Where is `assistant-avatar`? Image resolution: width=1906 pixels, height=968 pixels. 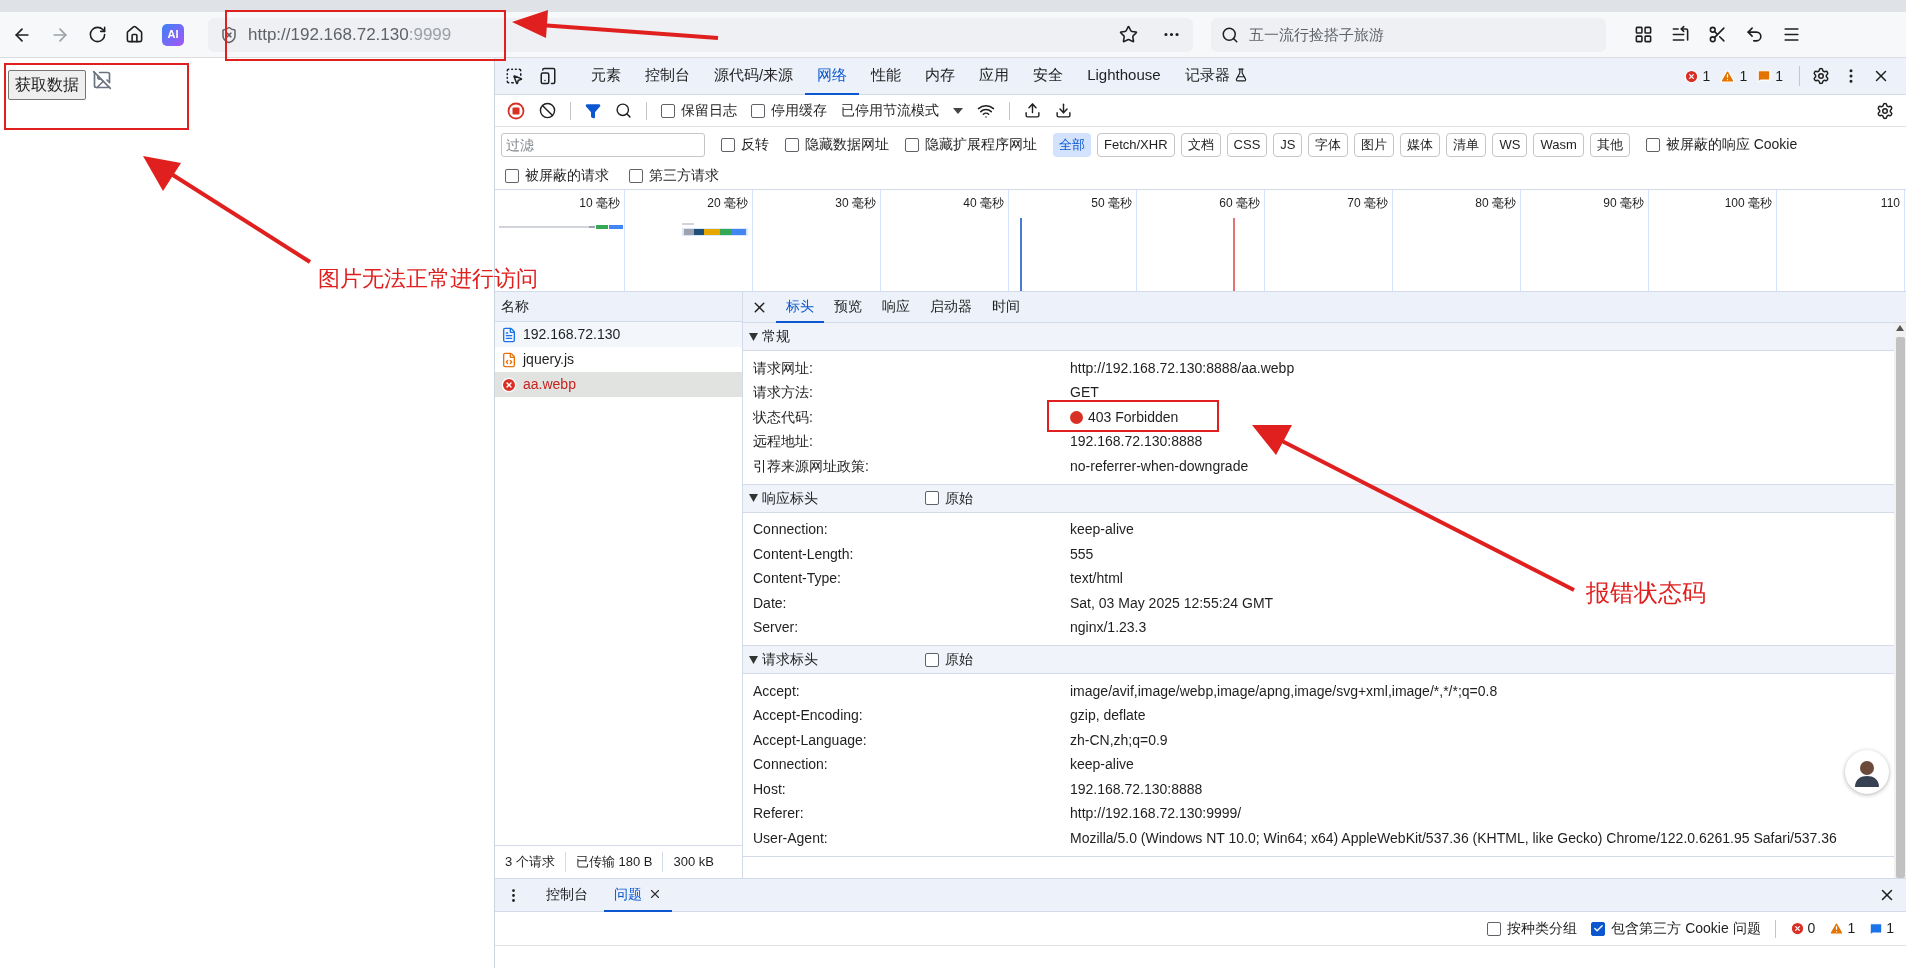 assistant-avatar is located at coordinates (1867, 772).